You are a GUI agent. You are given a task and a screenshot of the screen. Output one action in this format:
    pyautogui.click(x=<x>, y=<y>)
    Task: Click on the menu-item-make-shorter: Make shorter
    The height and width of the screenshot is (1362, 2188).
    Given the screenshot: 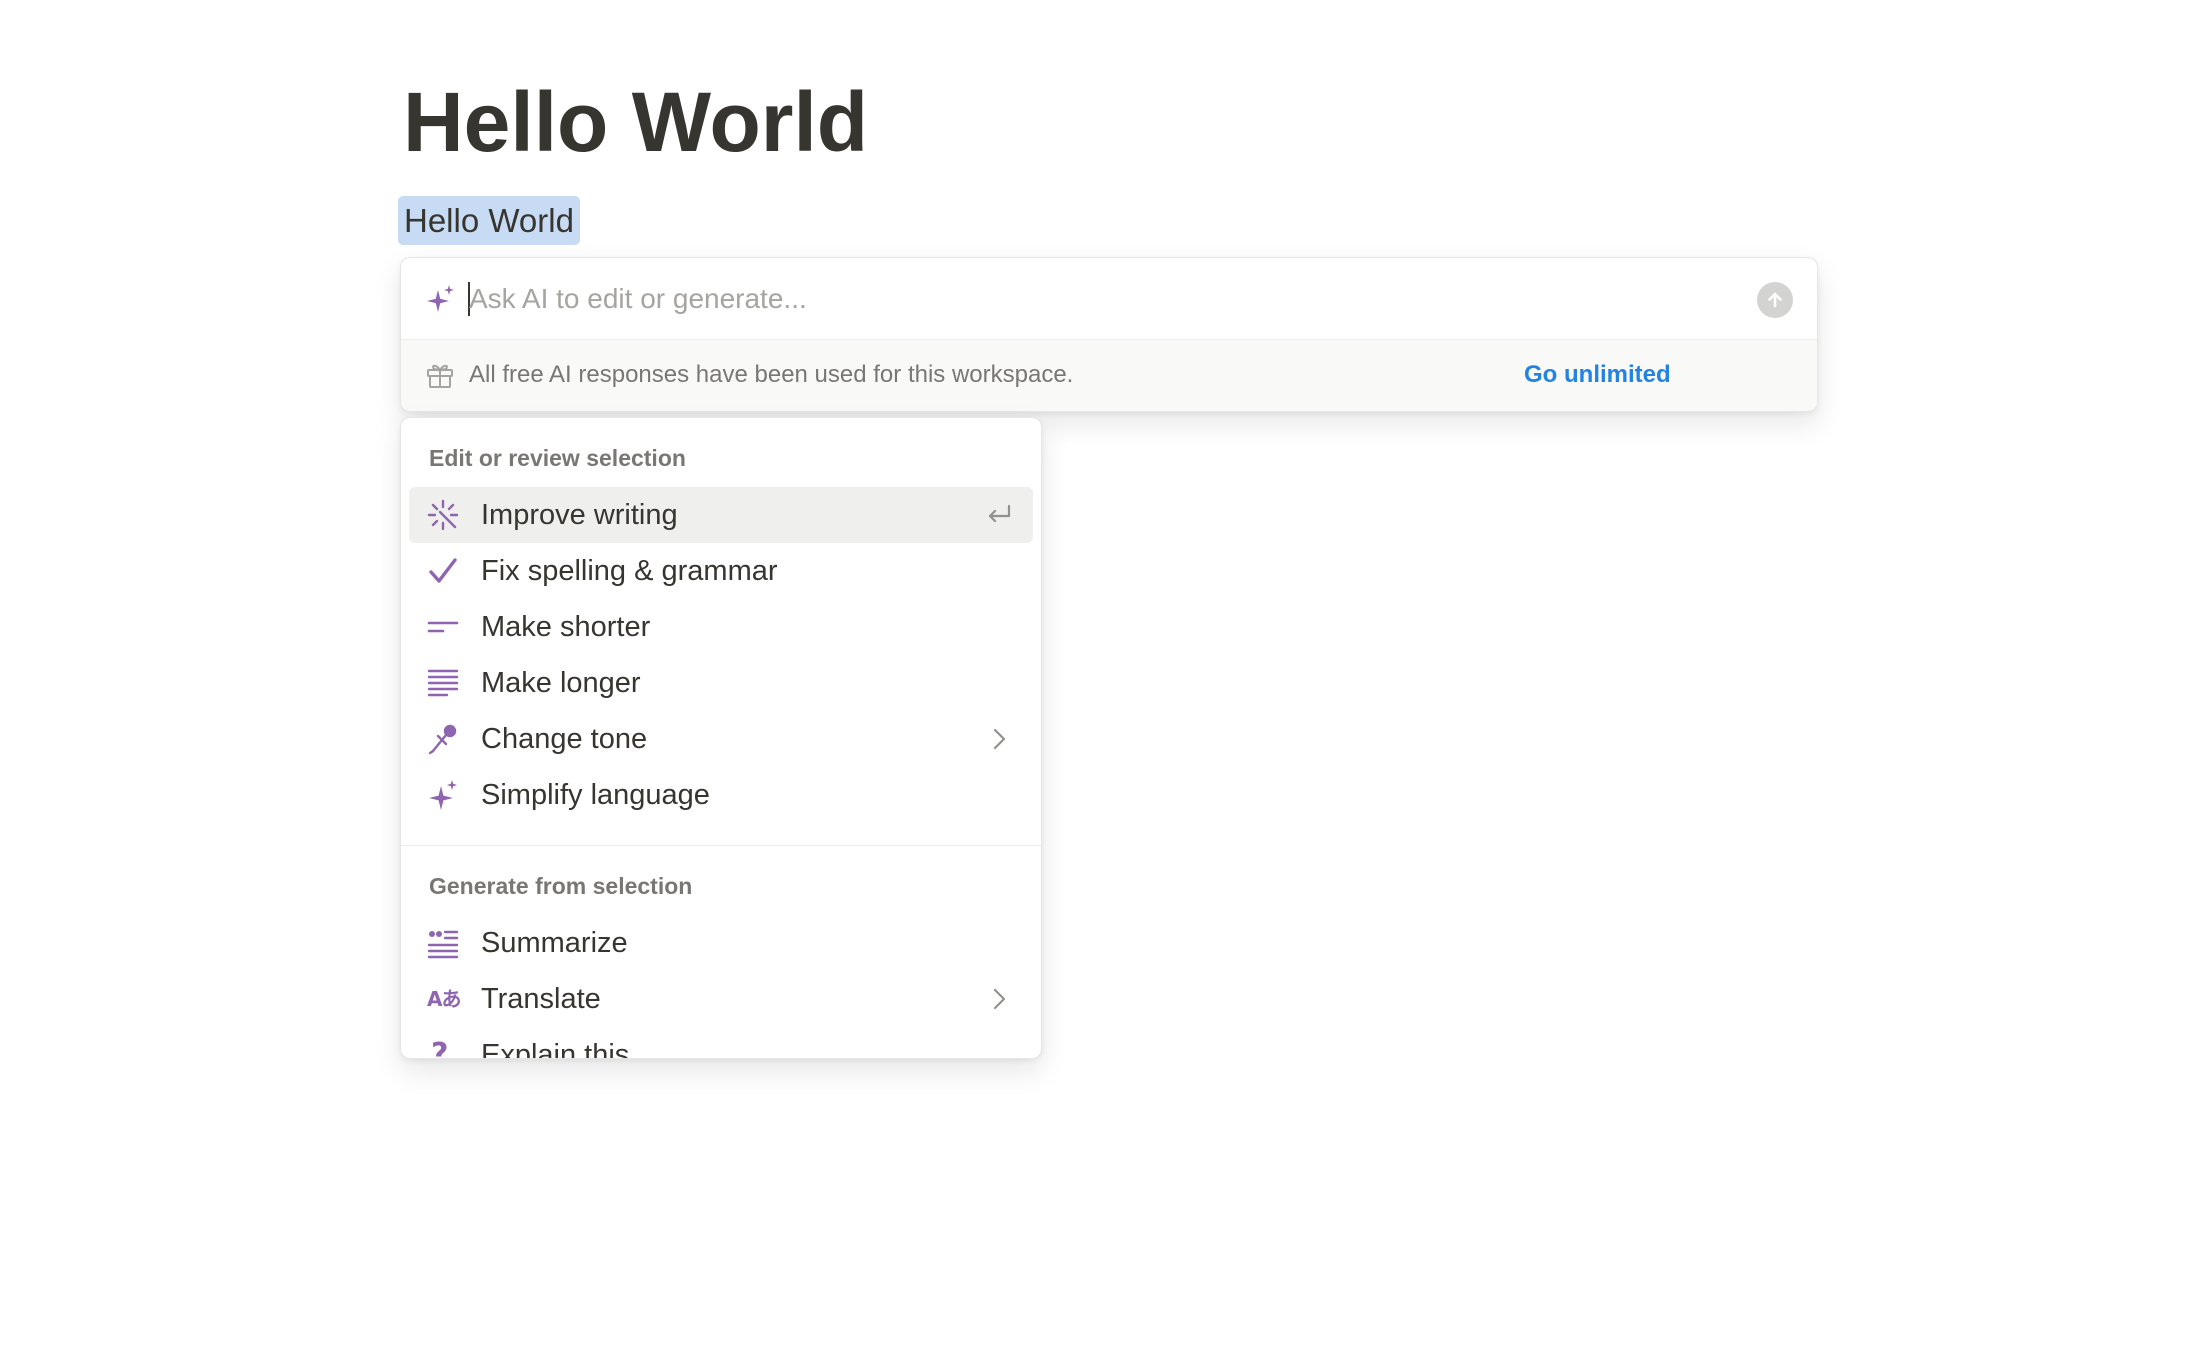 What is the action you would take?
    pyautogui.click(x=721, y=627)
    